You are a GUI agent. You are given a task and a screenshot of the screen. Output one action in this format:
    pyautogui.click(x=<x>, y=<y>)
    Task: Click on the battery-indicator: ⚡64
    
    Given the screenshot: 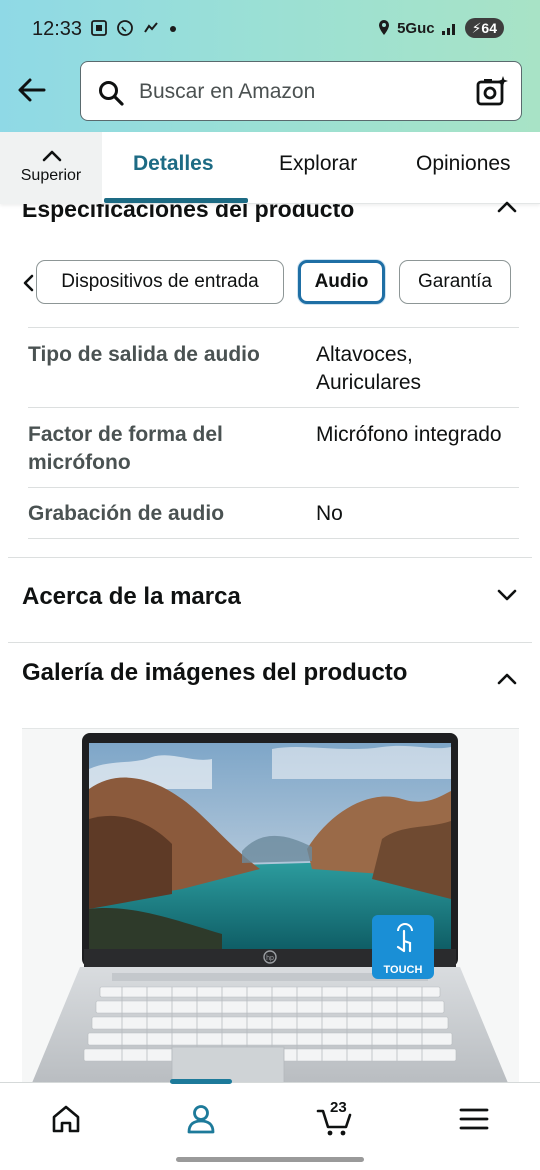 What is the action you would take?
    pyautogui.click(x=484, y=28)
    